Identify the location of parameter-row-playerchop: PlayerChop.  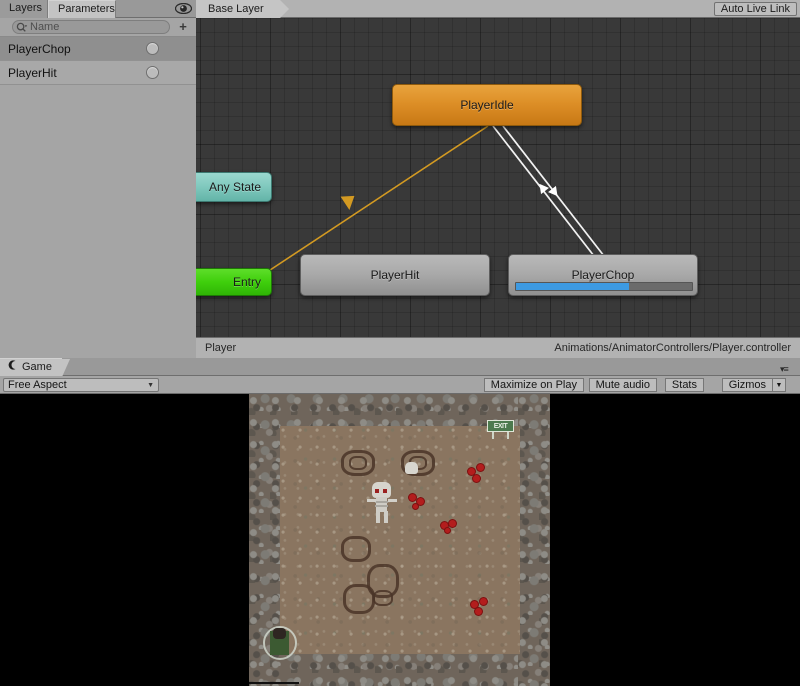
(98, 49).